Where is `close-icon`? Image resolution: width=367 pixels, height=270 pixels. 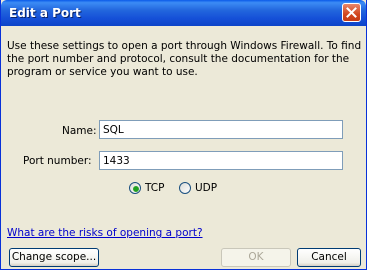 close-icon is located at coordinates (351, 12).